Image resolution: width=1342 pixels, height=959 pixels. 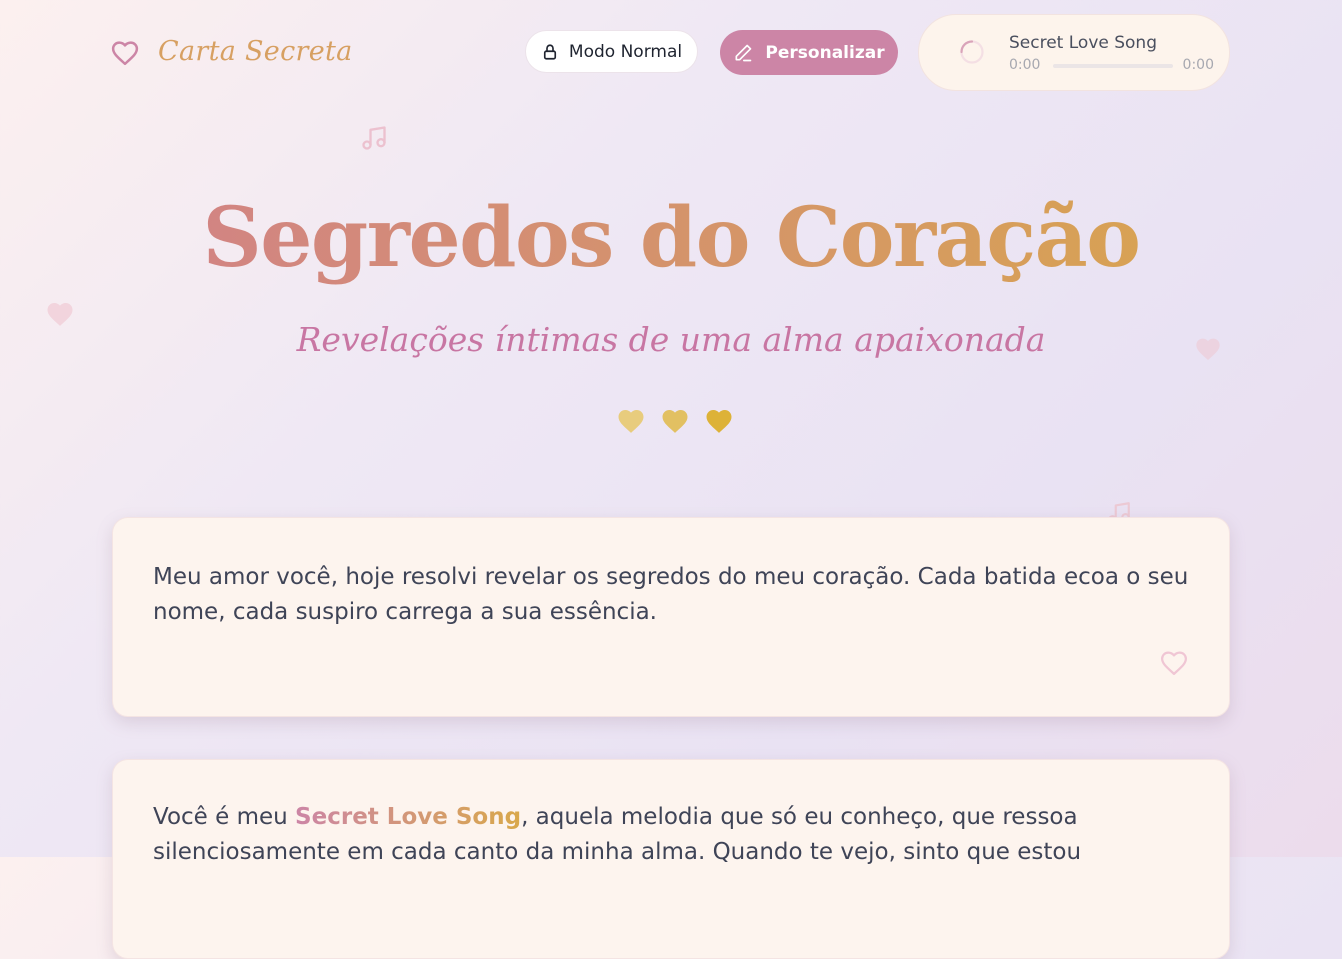 What do you see at coordinates (374, 138) in the screenshot?
I see `music-note-icon` at bounding box center [374, 138].